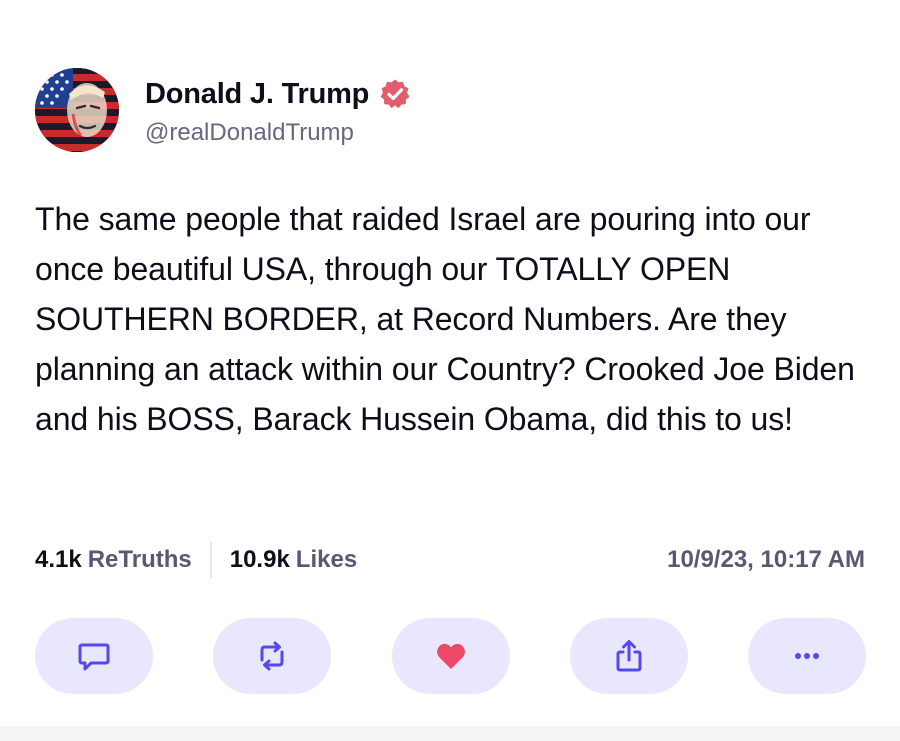  I want to click on retruths-stat: 4.1k ReTruths, so click(113, 560).